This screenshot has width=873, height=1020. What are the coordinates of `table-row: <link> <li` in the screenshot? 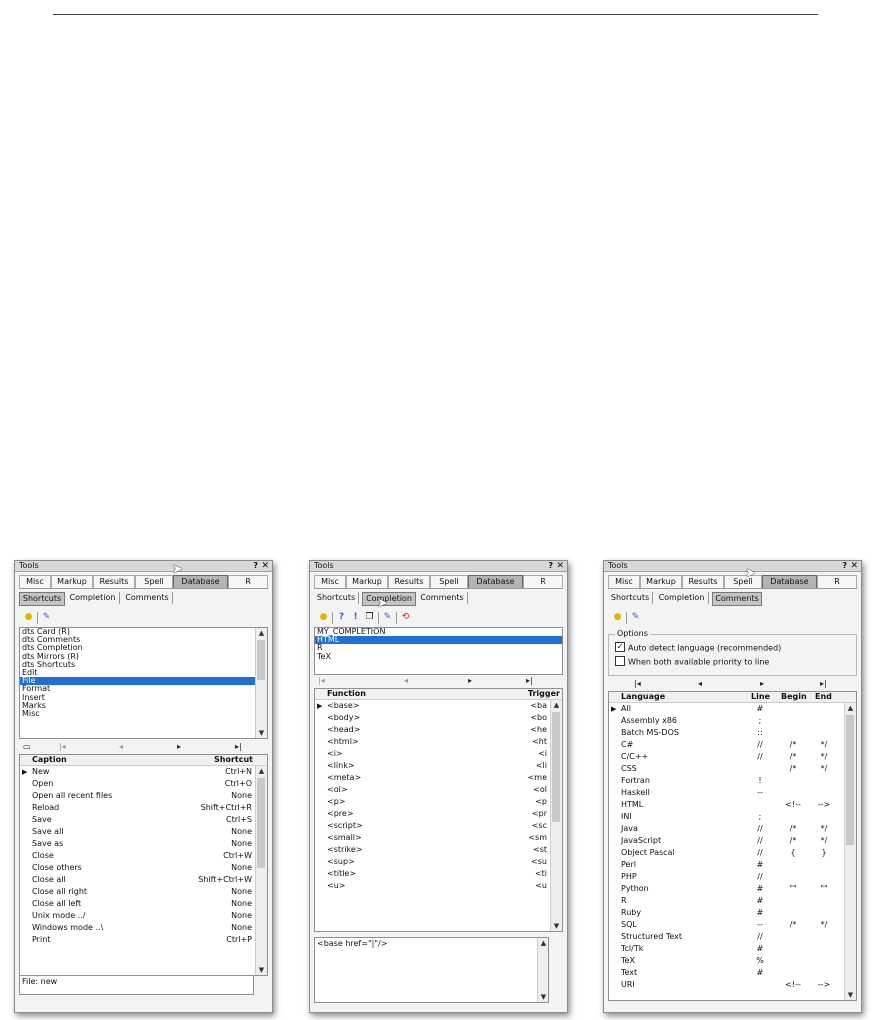 It's located at (438, 766).